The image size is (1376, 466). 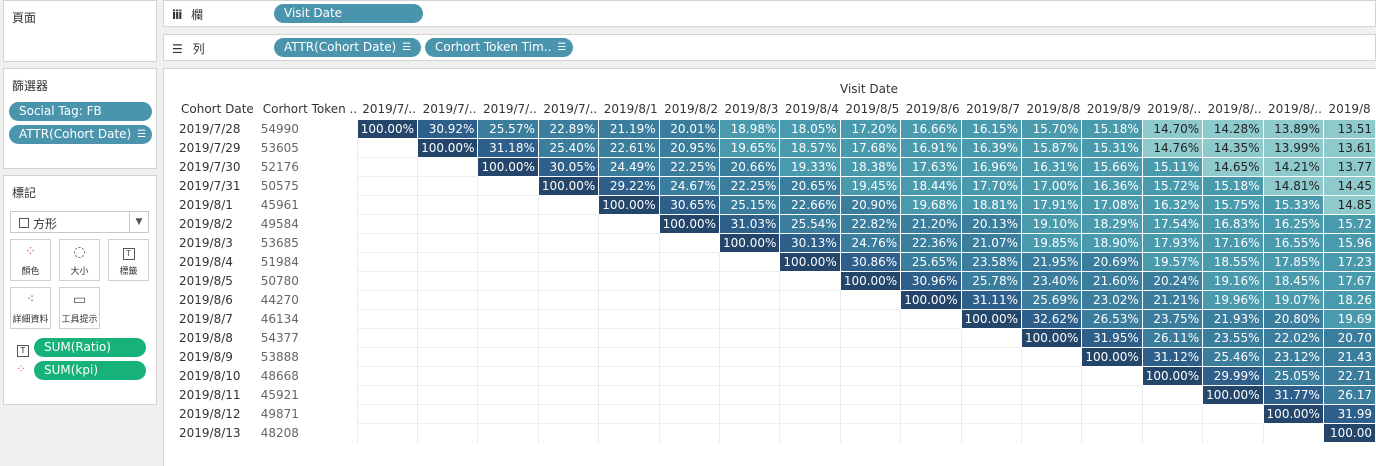 I want to click on ratio-cell: 26.17, so click(x=1349, y=395).